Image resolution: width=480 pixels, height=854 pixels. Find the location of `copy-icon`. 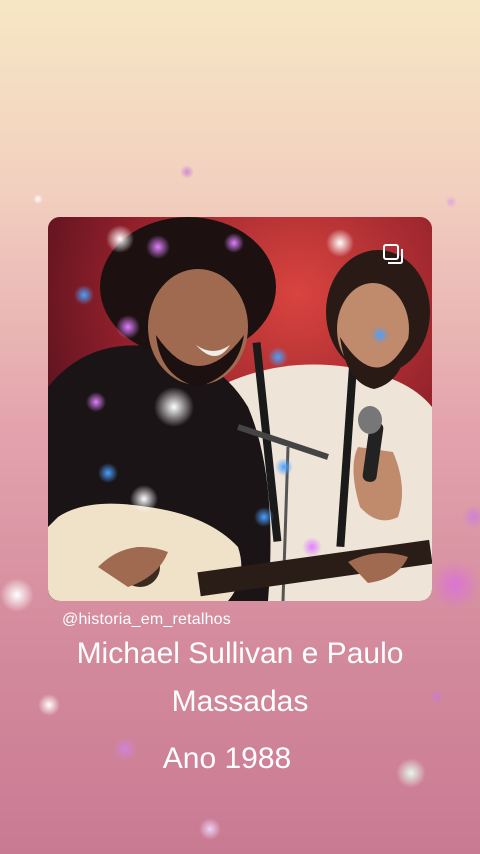

copy-icon is located at coordinates (393, 254).